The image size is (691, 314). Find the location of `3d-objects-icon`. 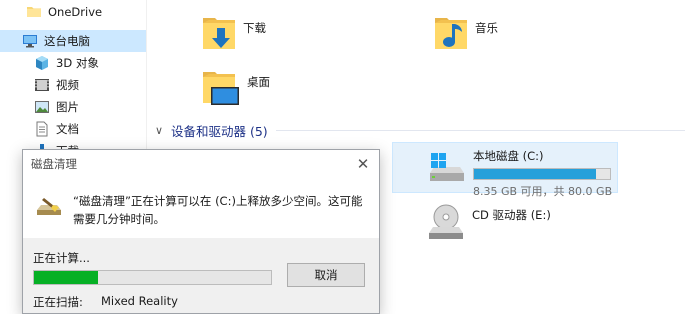

3d-objects-icon is located at coordinates (42, 63).